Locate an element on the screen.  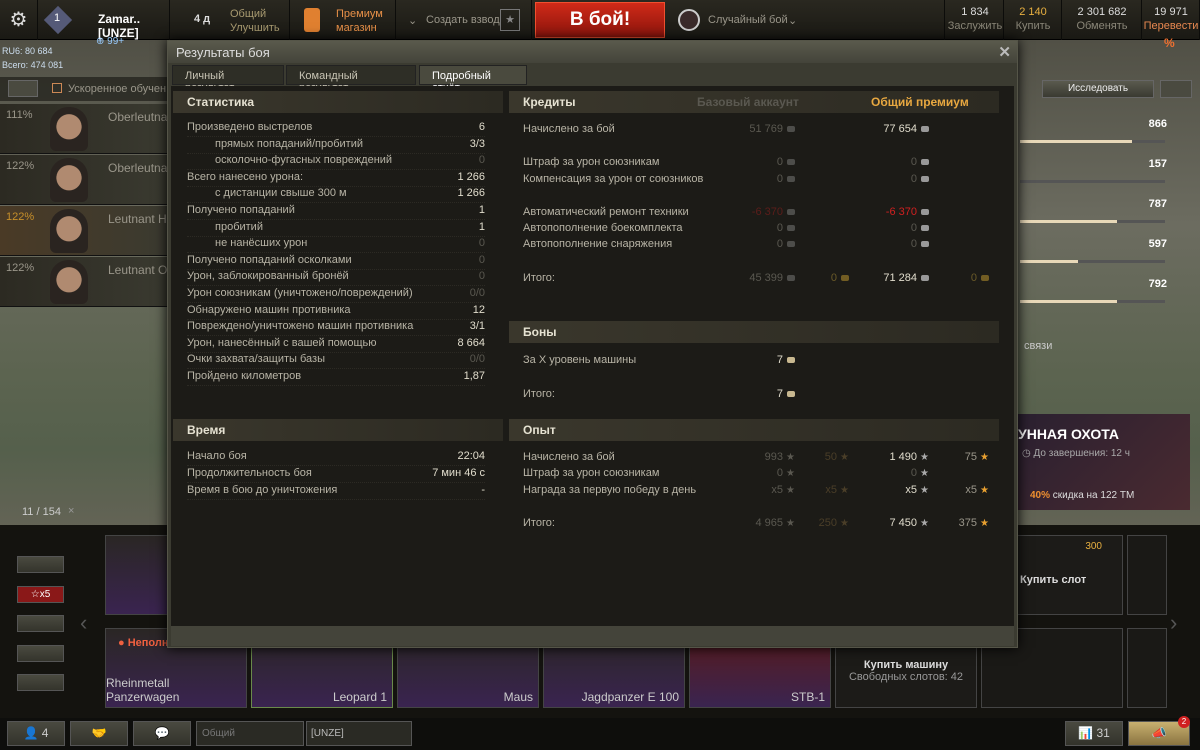
vehicle-stat-value: 787 is located at coordinates (1157, 204).